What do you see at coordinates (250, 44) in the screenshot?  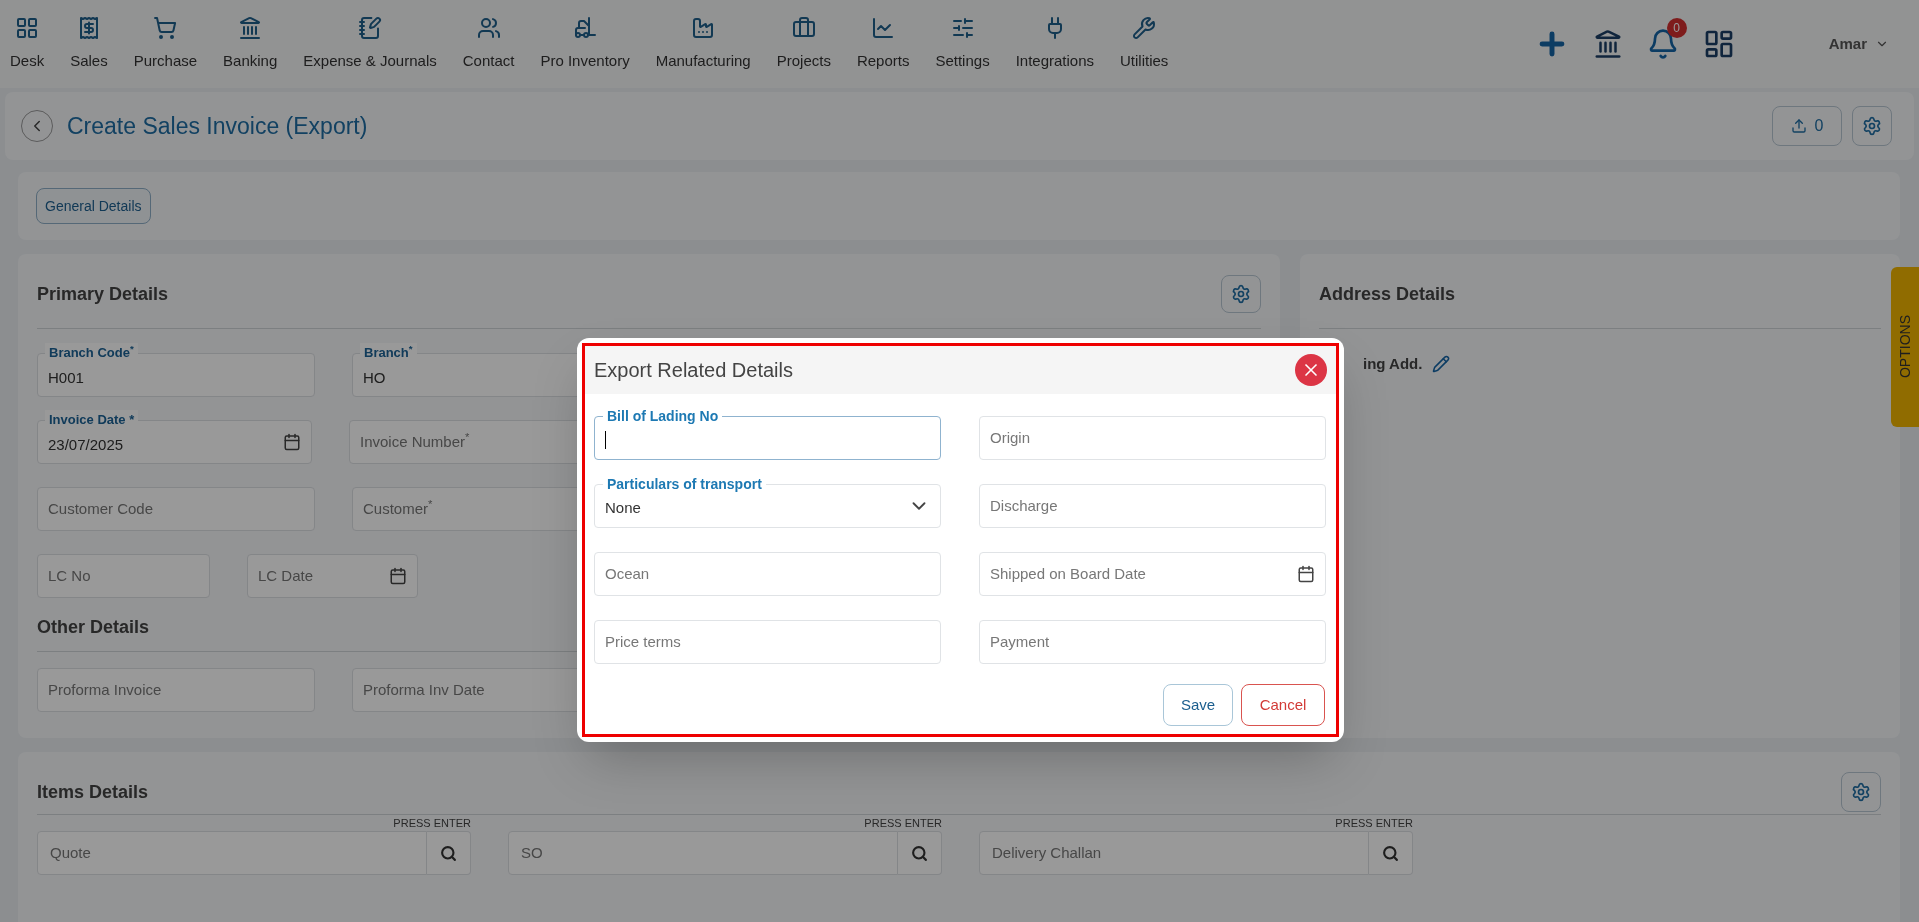 I see `nav-item: Banking` at bounding box center [250, 44].